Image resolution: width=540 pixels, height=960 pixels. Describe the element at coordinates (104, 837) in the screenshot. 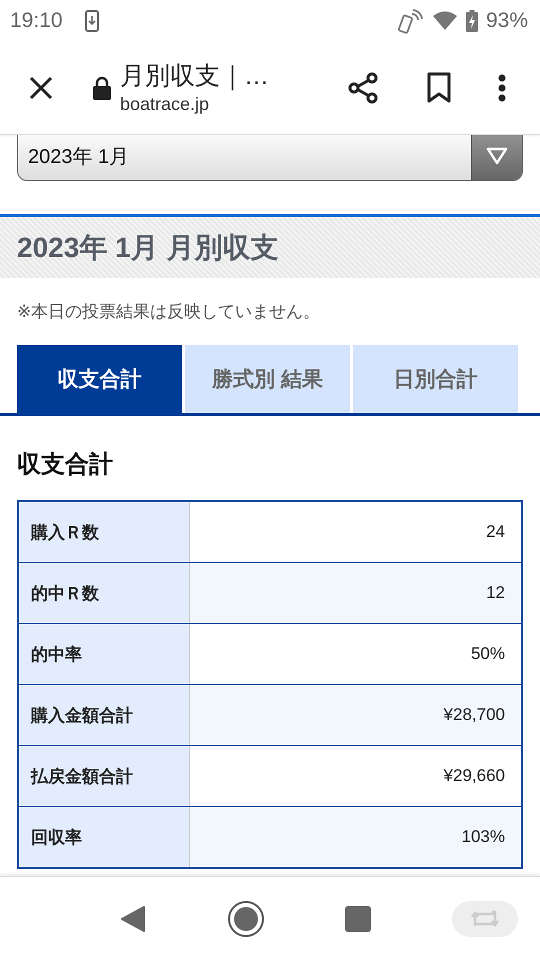

I see `row-label: 回収率` at that location.